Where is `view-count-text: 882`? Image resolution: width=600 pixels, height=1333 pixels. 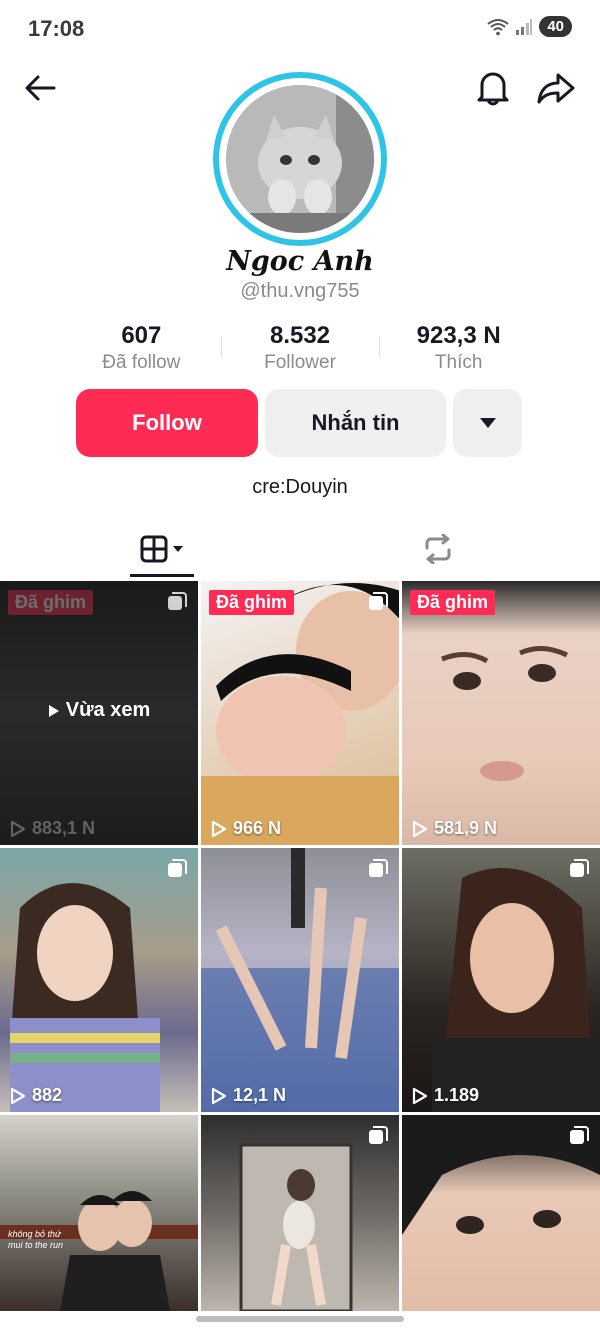 view-count-text: 882 is located at coordinates (47, 1095).